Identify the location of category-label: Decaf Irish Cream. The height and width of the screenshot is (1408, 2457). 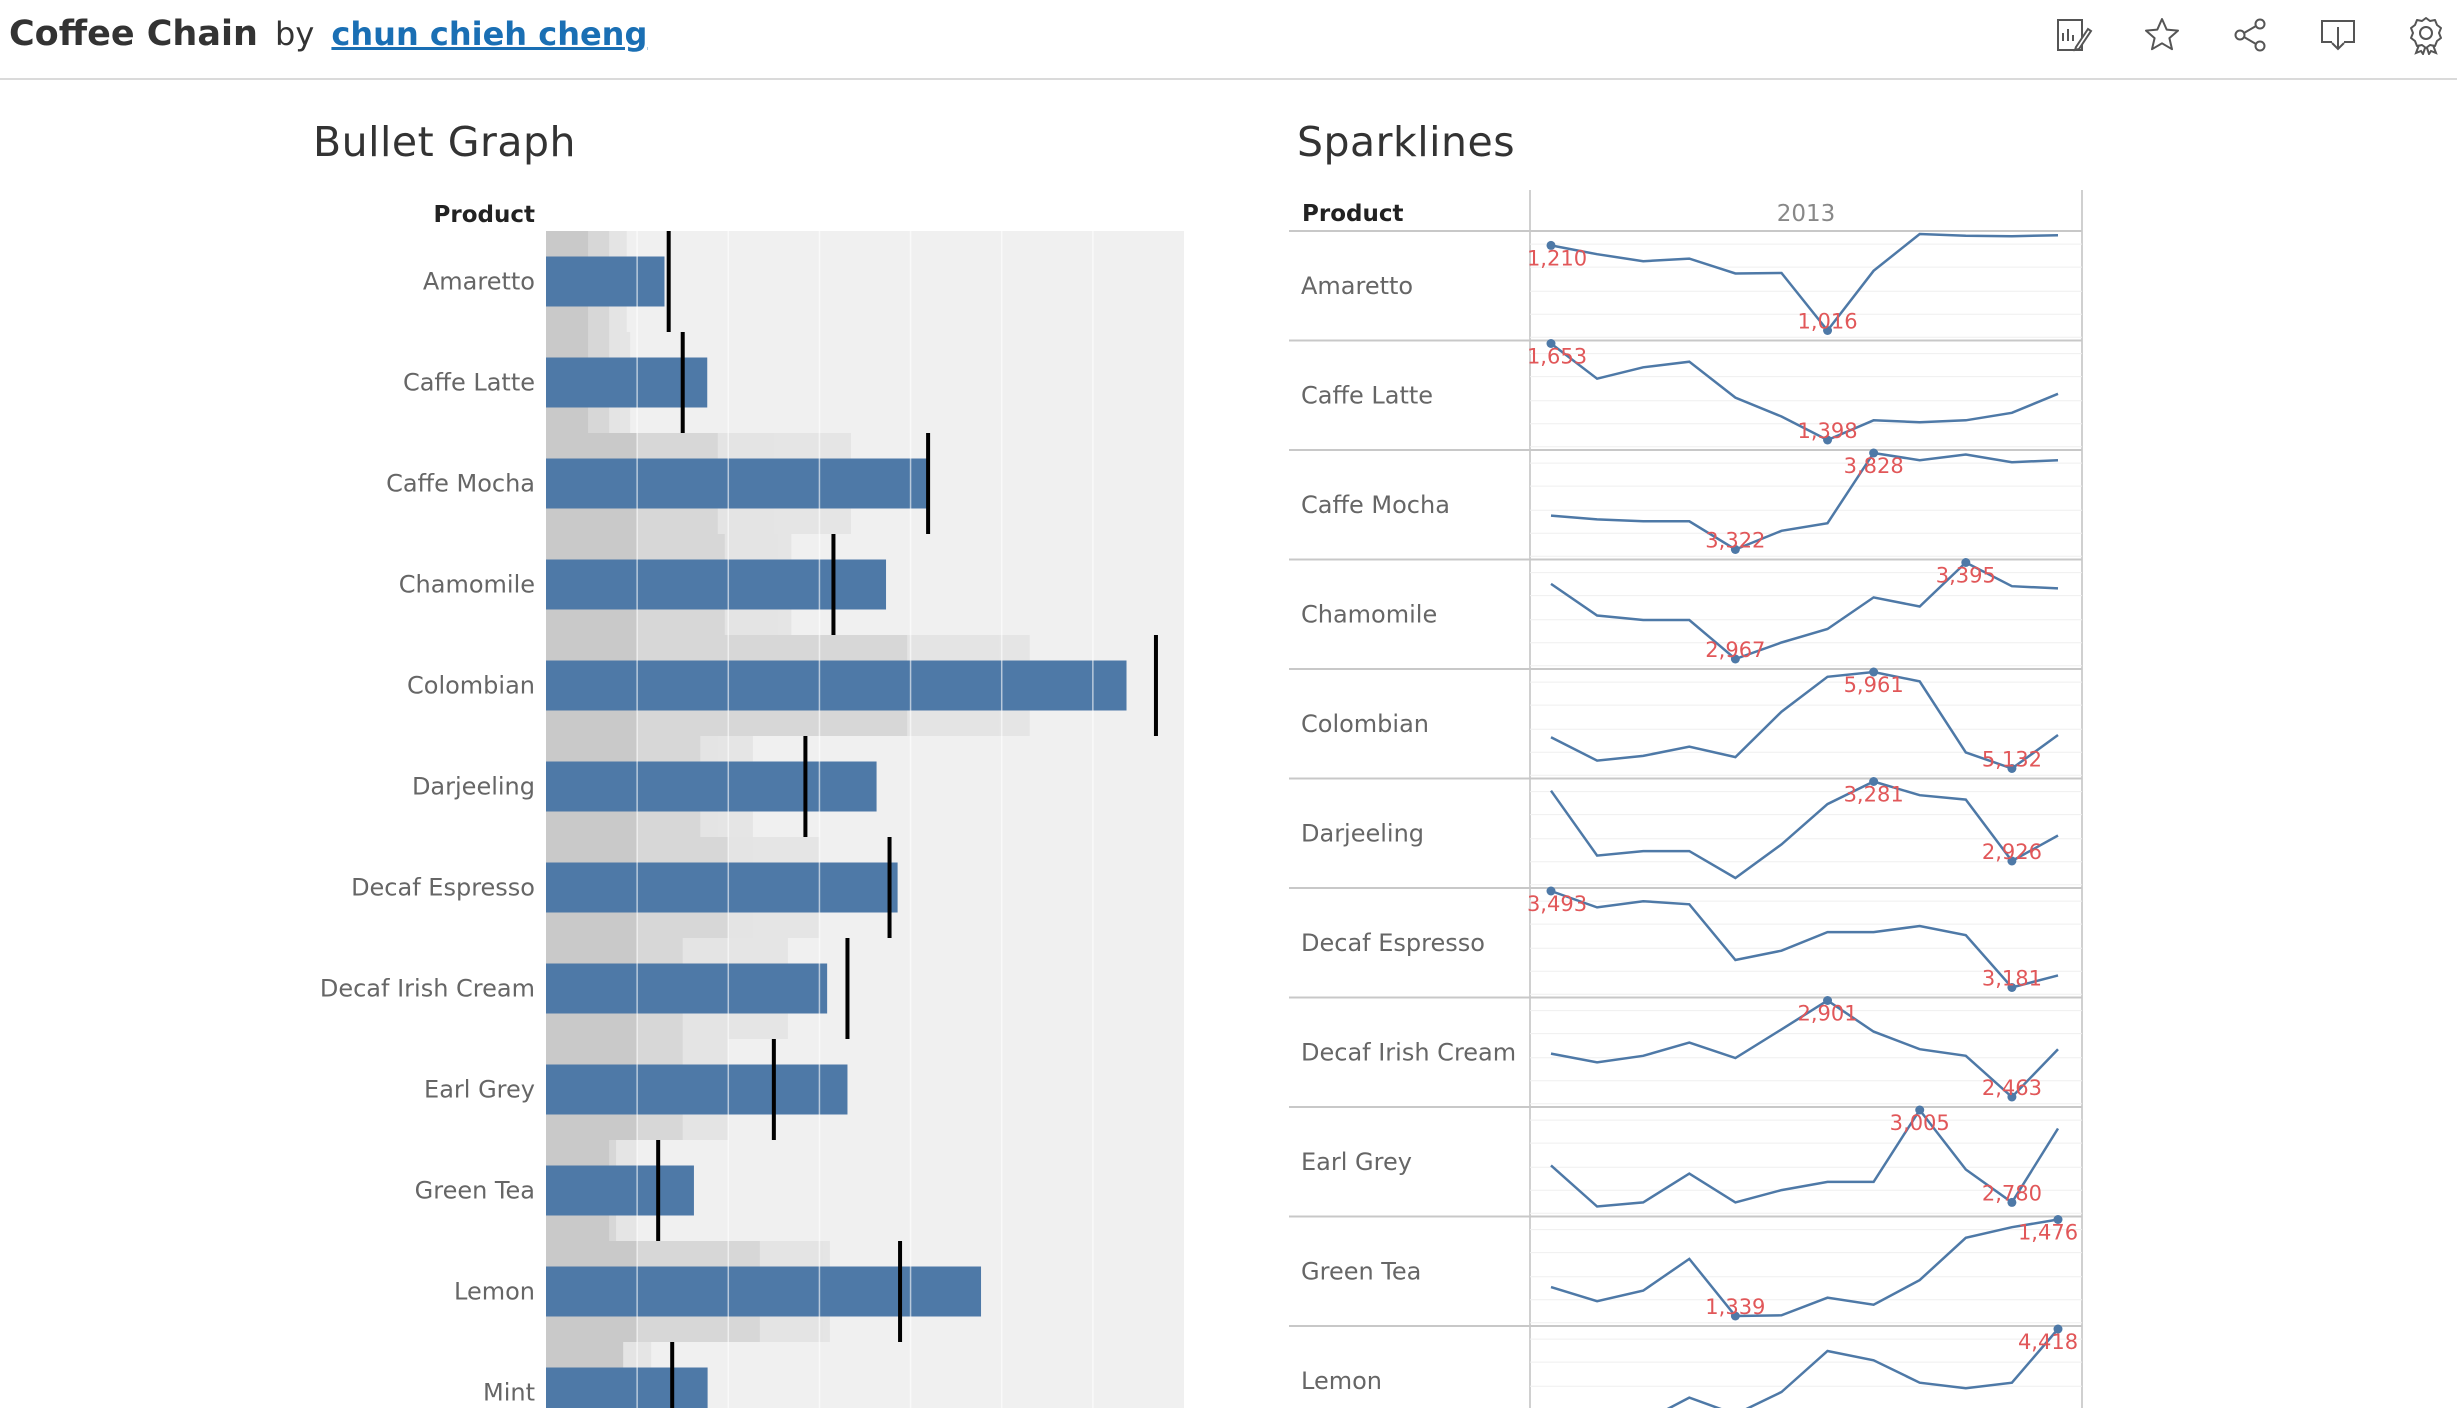
(1408, 1052).